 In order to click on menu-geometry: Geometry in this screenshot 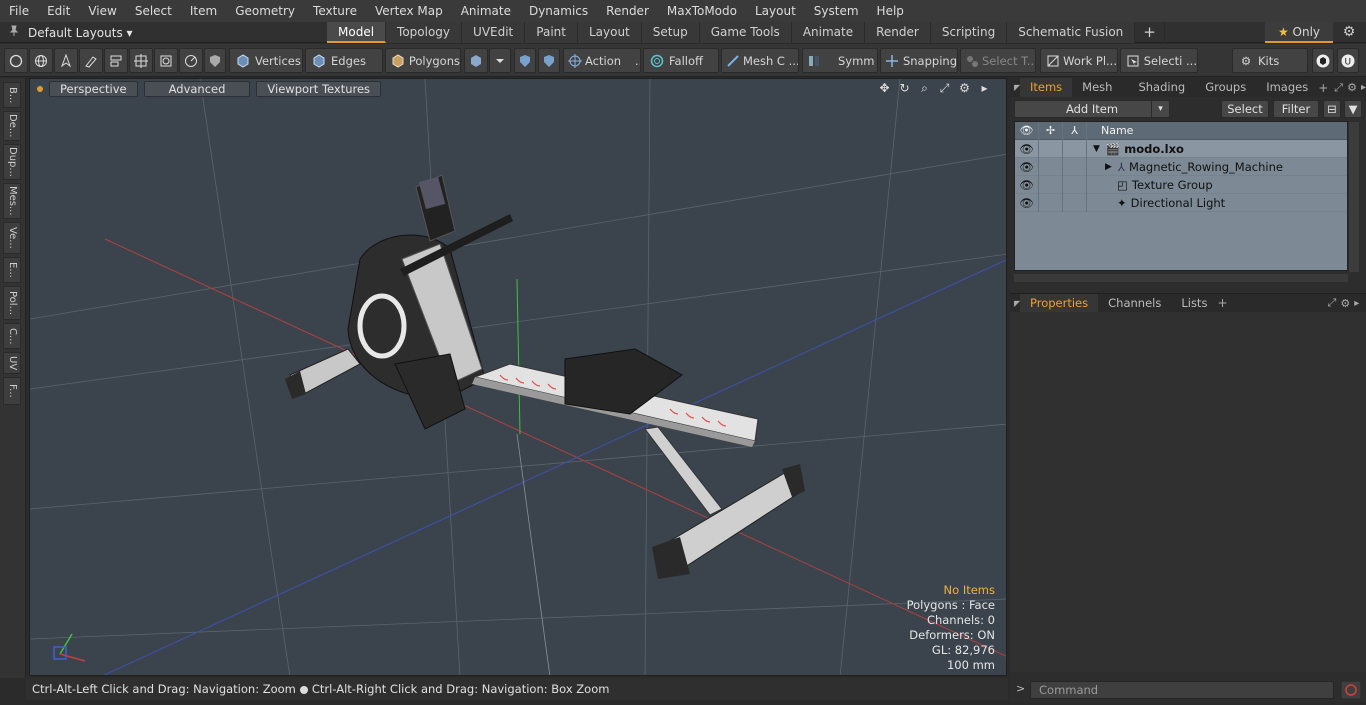, I will do `click(265, 11)`.